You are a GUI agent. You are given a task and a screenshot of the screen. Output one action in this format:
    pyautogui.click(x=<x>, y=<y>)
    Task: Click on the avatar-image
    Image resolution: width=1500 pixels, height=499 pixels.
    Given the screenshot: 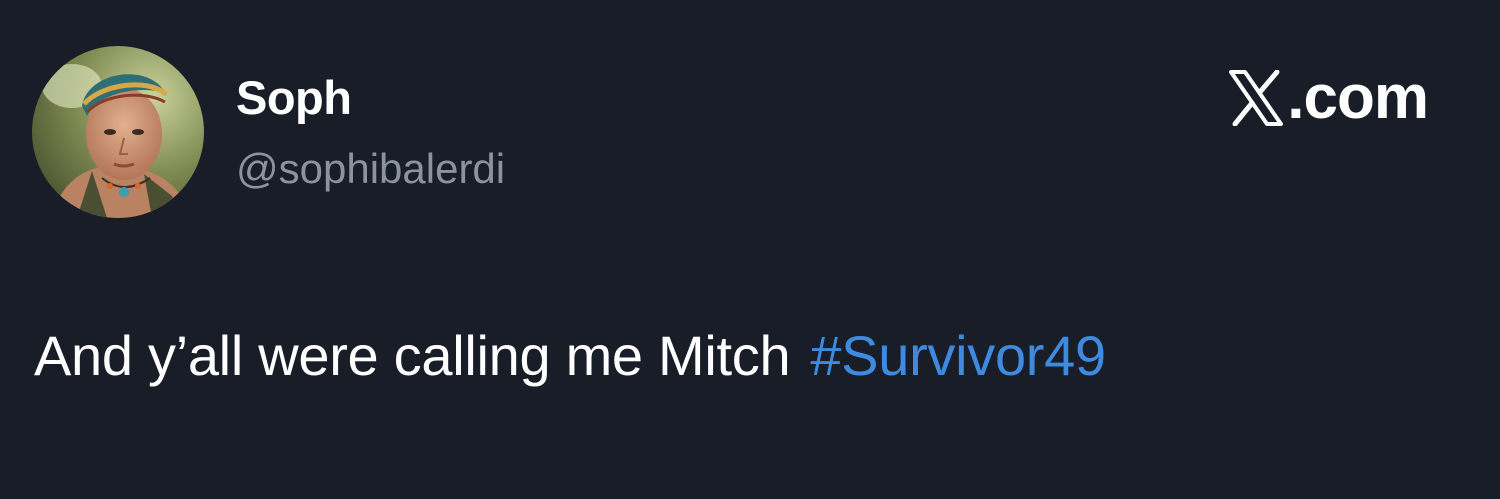 What is the action you would take?
    pyautogui.click(x=118, y=132)
    